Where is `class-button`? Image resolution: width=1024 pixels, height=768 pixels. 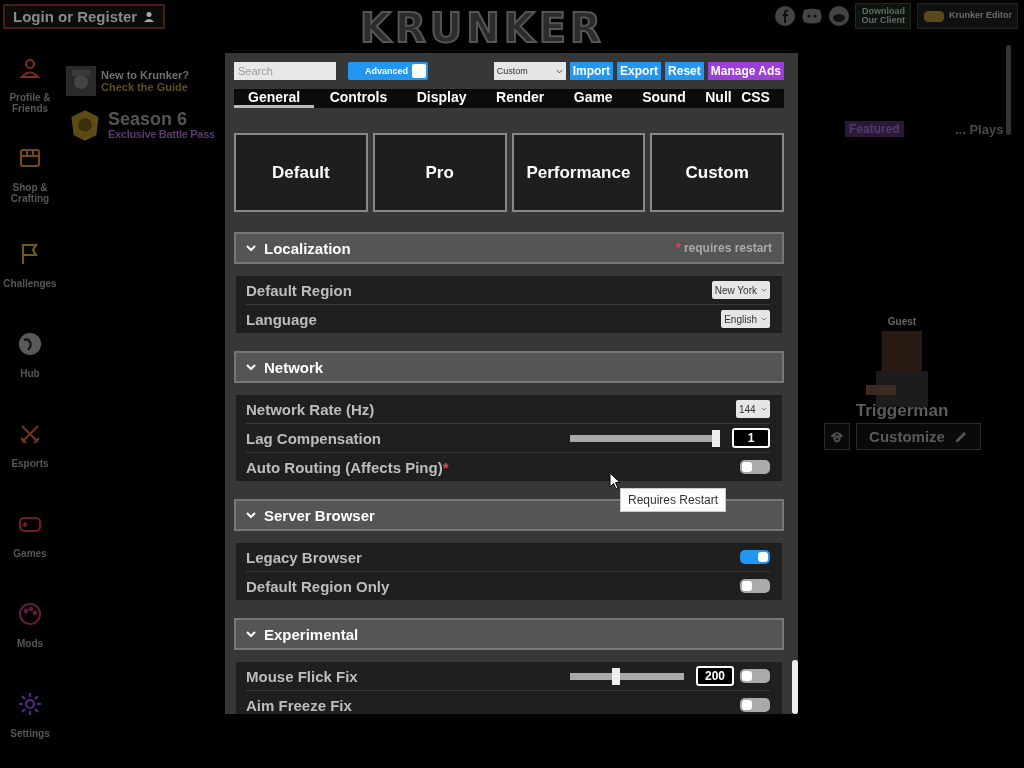
class-button is located at coordinates (836, 436).